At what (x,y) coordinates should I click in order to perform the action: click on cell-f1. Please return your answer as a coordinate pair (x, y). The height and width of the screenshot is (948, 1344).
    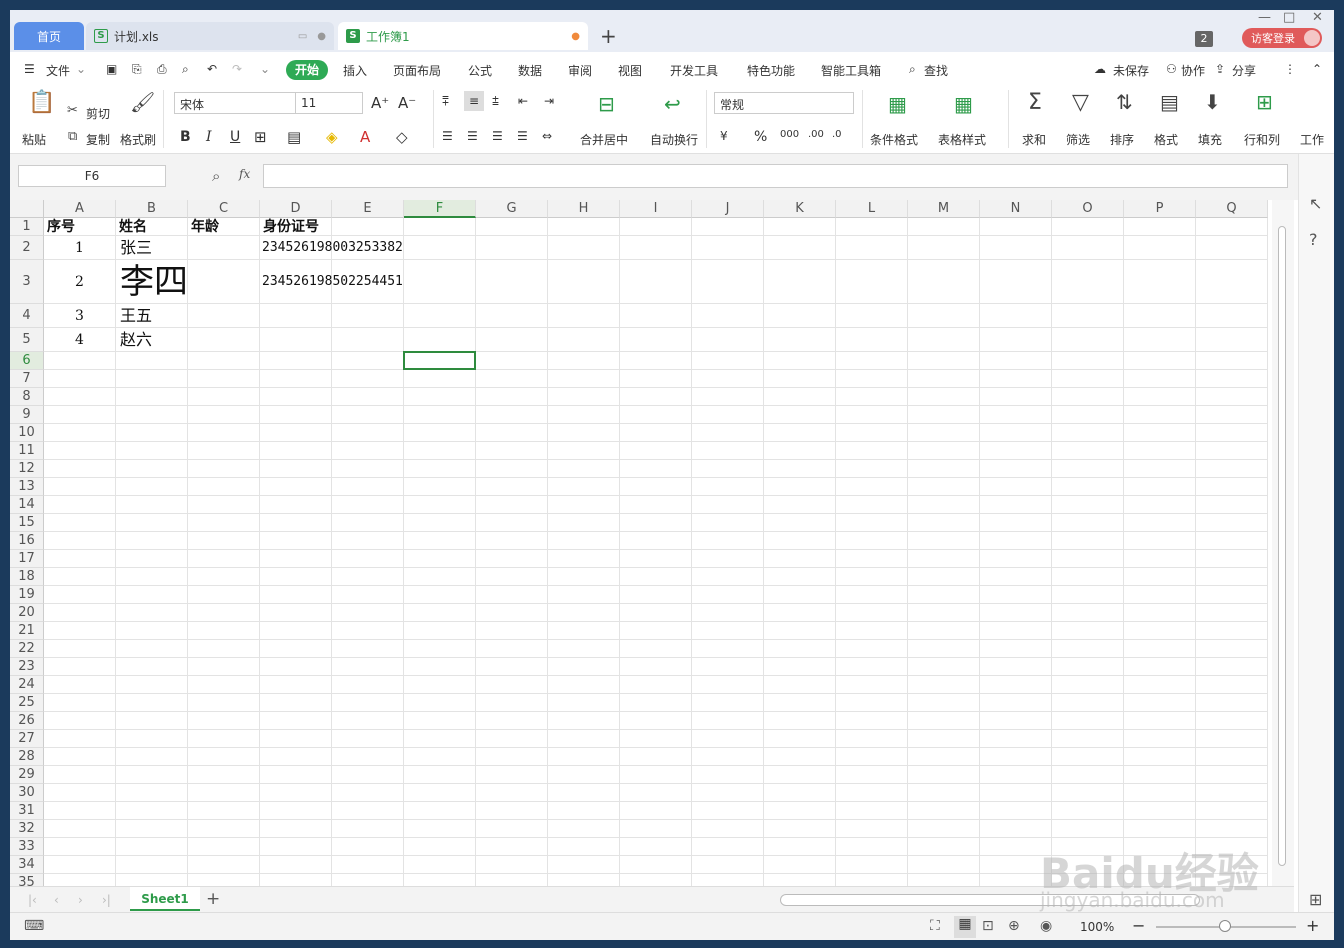
    Looking at the image, I should click on (440, 227).